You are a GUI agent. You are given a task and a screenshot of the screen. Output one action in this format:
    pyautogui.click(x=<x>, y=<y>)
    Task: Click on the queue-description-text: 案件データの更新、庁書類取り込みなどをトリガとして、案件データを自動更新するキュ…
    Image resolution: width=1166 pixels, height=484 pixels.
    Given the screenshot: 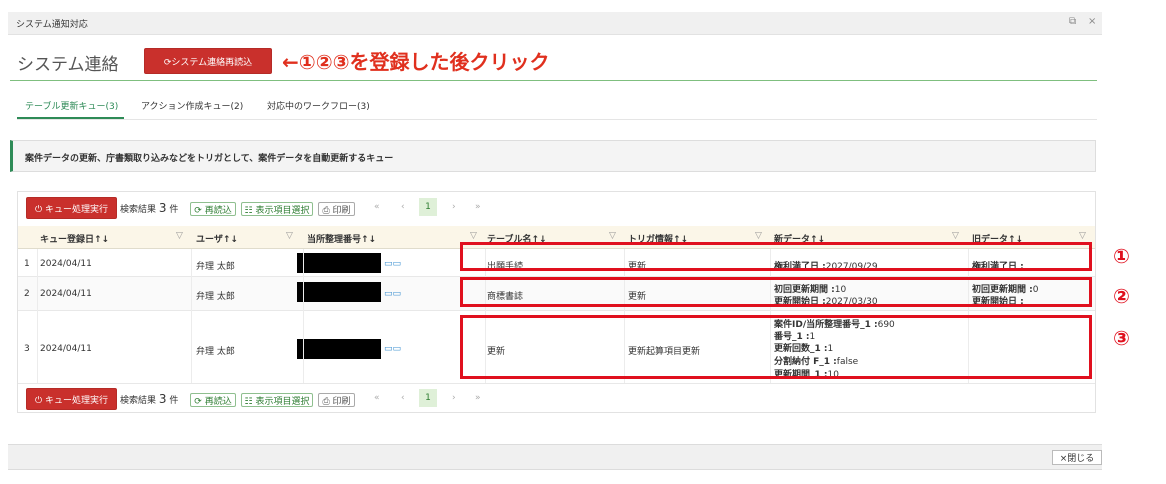 What is the action you would take?
    pyautogui.click(x=209, y=159)
    